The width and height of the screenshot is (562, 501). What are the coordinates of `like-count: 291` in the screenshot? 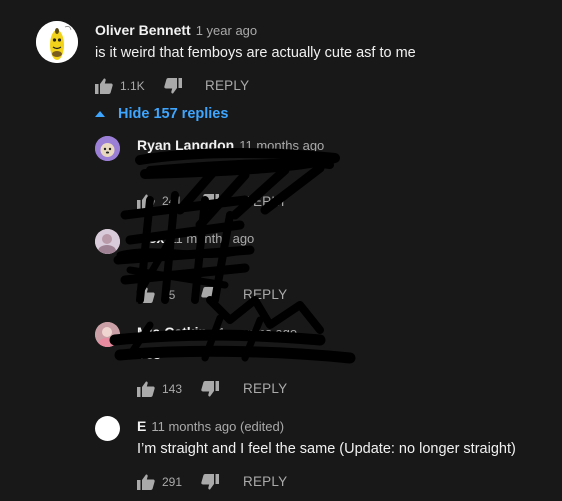 It's located at (172, 482).